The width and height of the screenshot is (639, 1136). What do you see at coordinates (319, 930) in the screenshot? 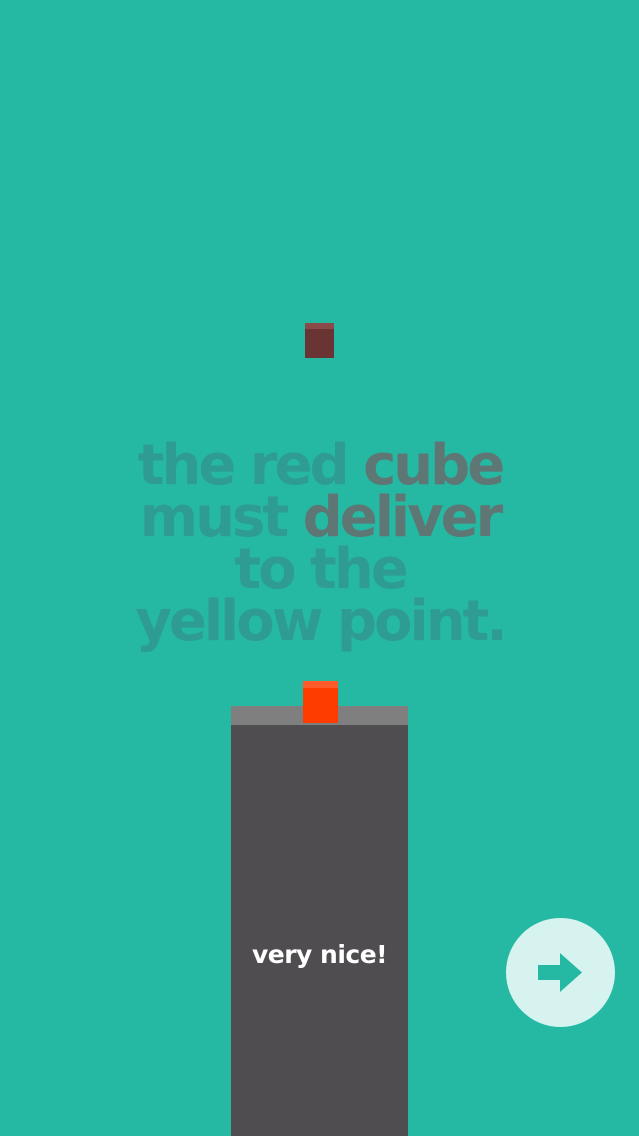
I see `tower-pillar` at bounding box center [319, 930].